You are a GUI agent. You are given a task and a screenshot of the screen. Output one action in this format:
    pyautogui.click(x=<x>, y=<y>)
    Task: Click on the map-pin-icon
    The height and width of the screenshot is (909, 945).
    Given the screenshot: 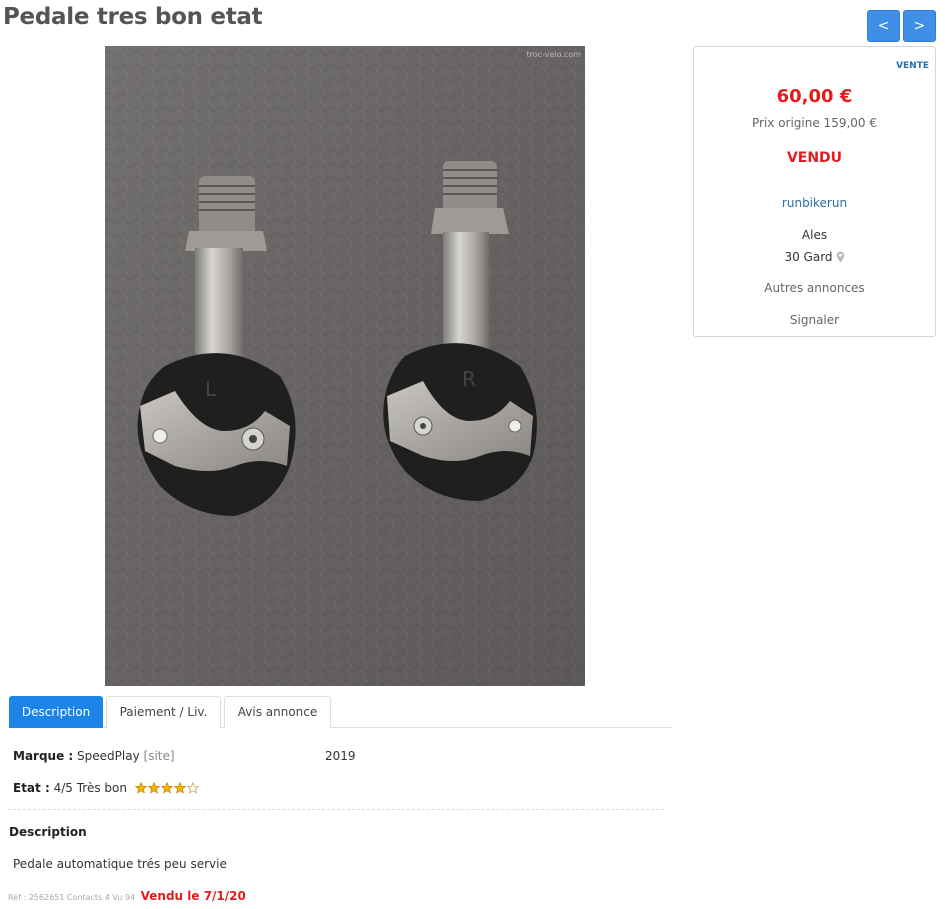 What is the action you would take?
    pyautogui.click(x=840, y=257)
    